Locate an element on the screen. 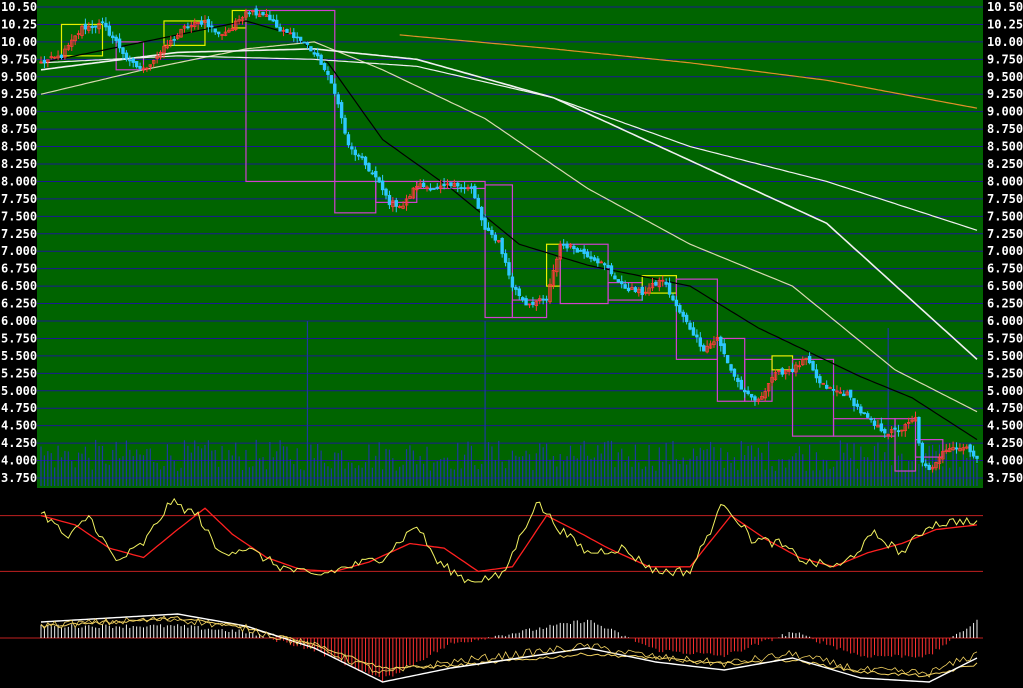 The width and height of the screenshot is (1023, 688). y-tick-label-left: 8.750 is located at coordinates (19, 129).